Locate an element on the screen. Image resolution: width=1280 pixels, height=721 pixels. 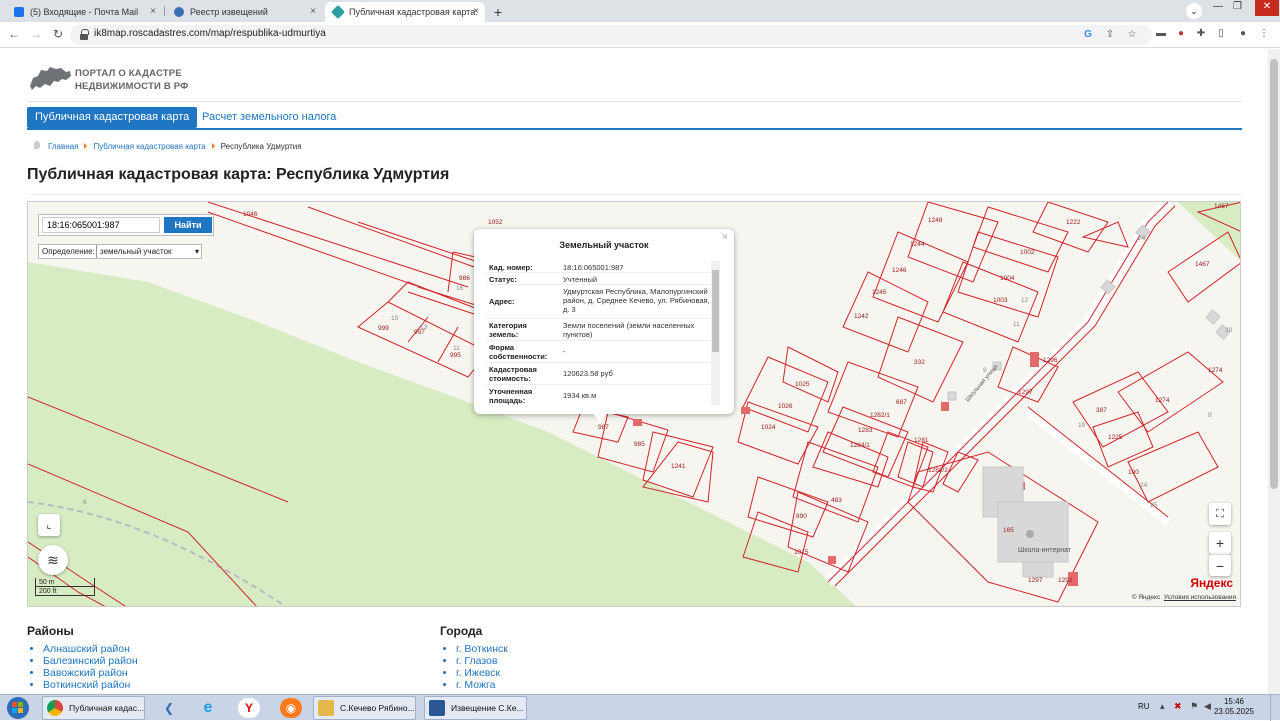
parcel-label: 999 is located at coordinates (383, 328).